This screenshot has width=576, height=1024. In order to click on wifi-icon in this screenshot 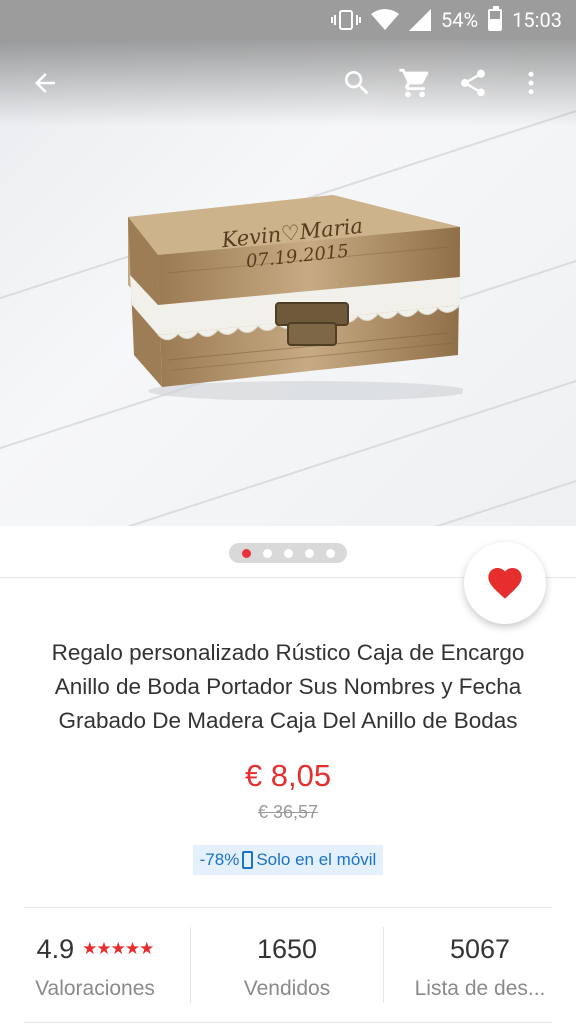, I will do `click(385, 20)`.